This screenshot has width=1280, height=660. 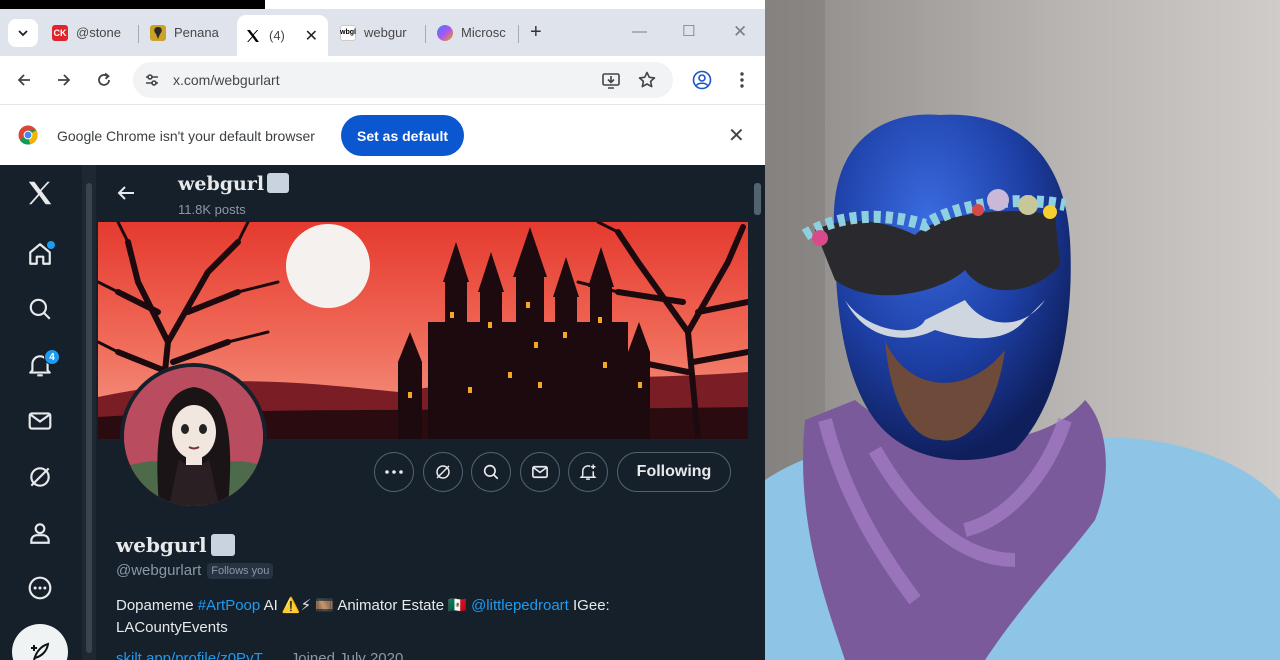 I want to click on chrome-menu-button, so click(x=742, y=80).